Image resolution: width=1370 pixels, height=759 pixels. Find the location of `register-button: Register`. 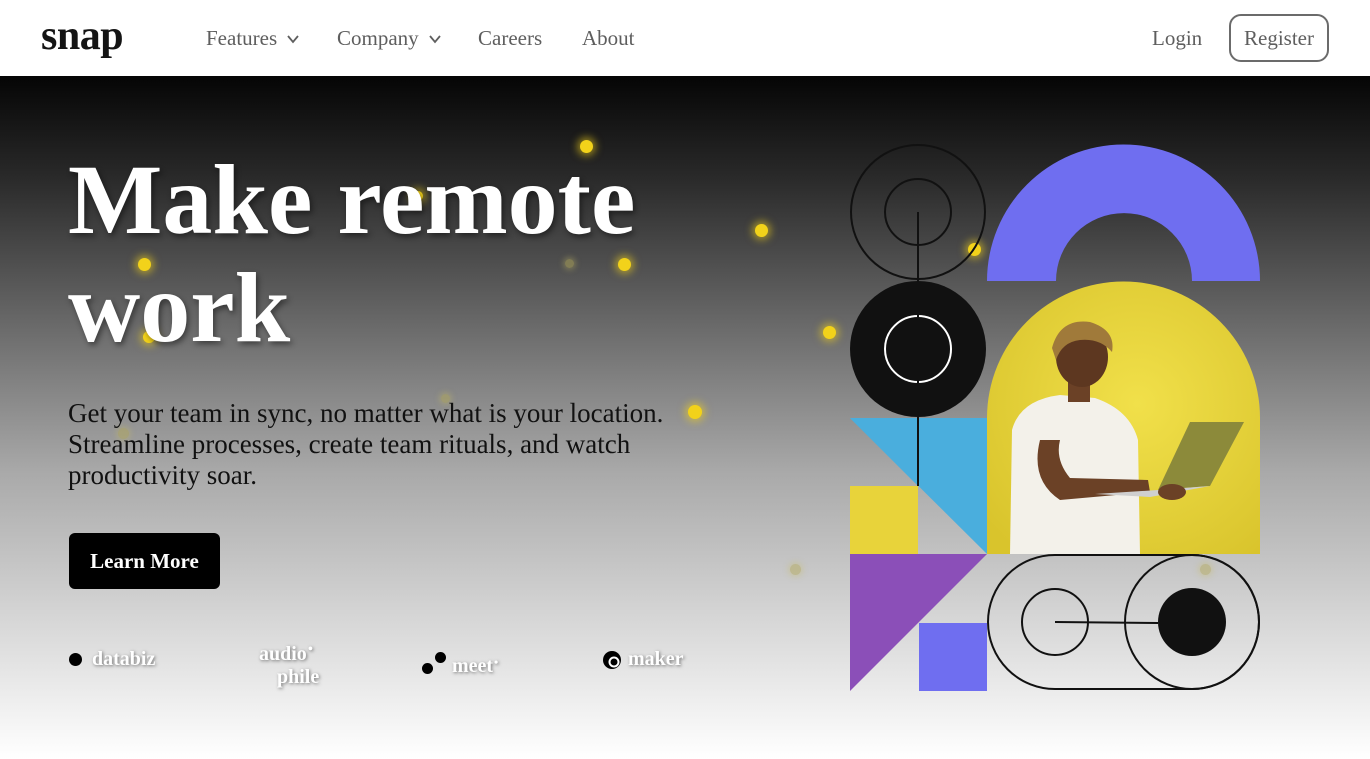

register-button: Register is located at coordinates (1279, 38).